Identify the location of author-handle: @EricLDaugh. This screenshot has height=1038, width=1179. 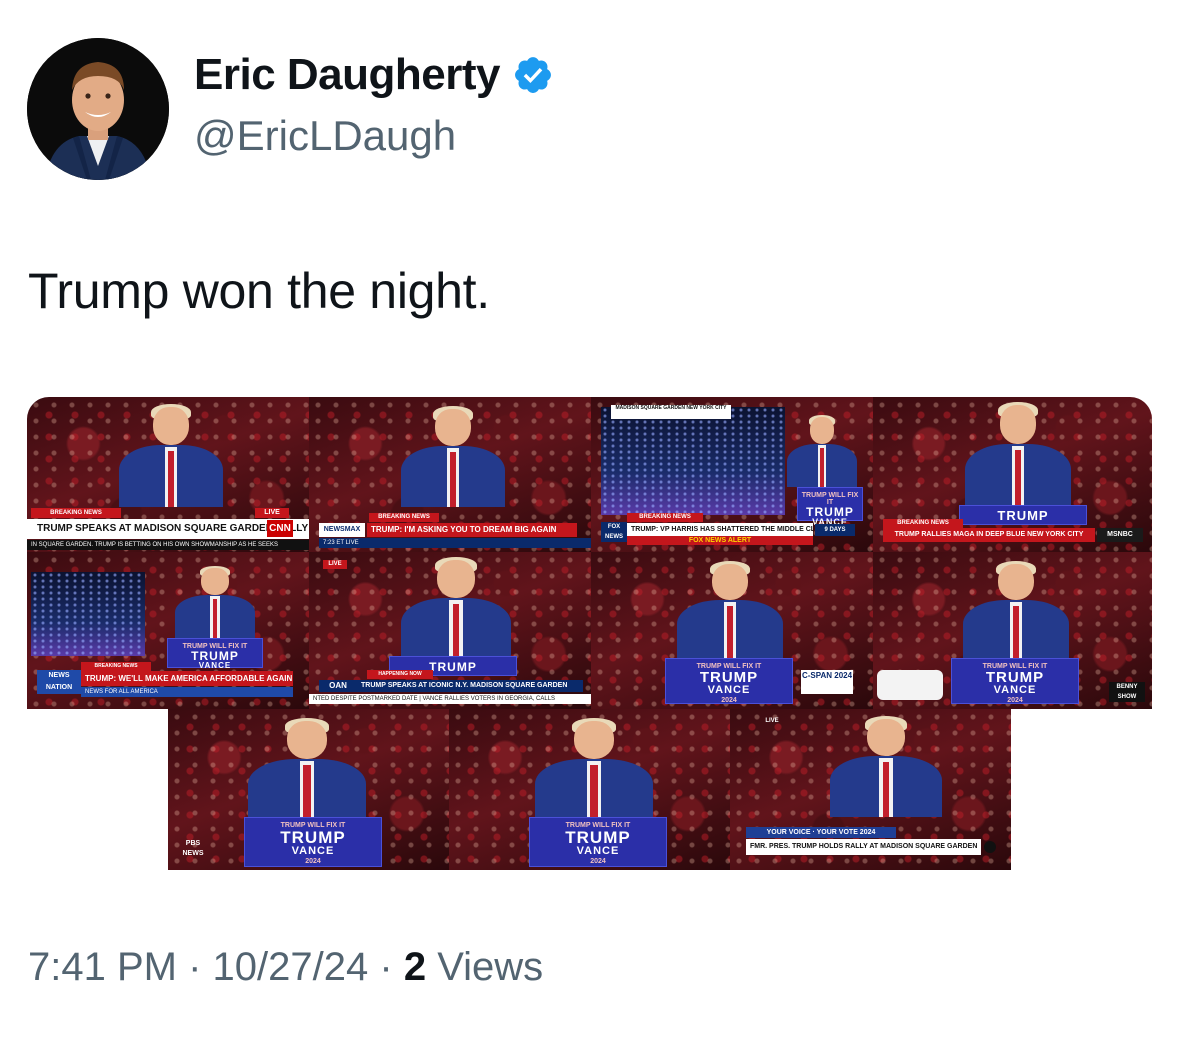
(325, 136).